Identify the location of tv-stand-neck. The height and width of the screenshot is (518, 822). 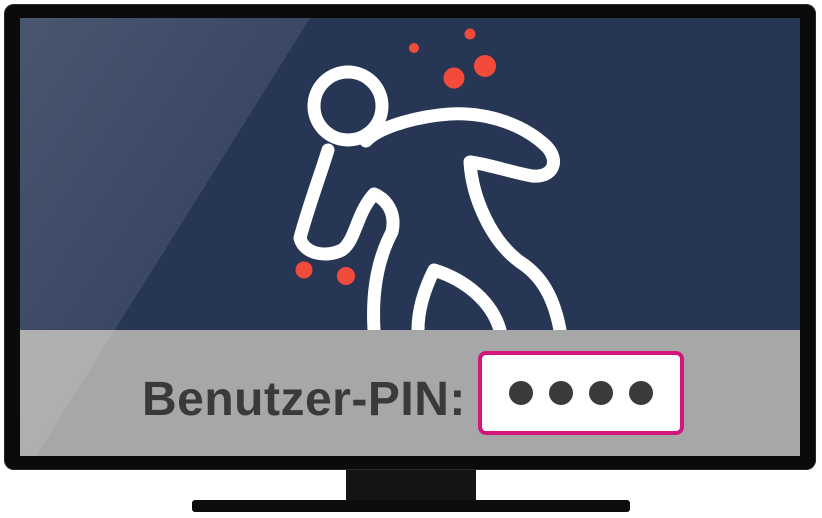
(411, 486).